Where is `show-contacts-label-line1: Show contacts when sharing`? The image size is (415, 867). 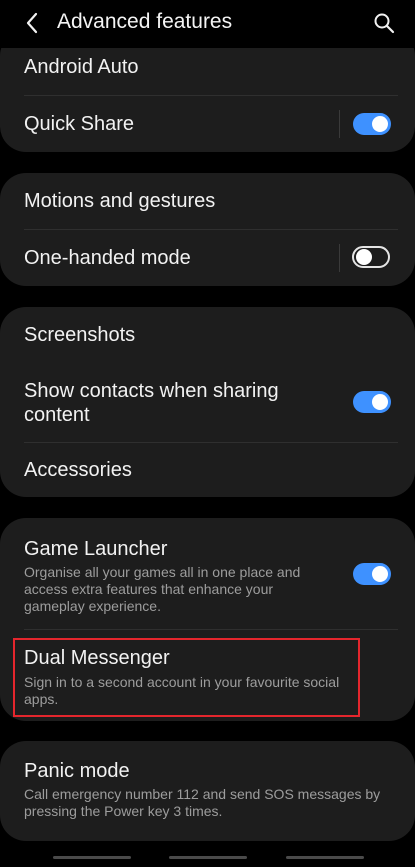 show-contacts-label-line1: Show contacts when sharing is located at coordinates (151, 391).